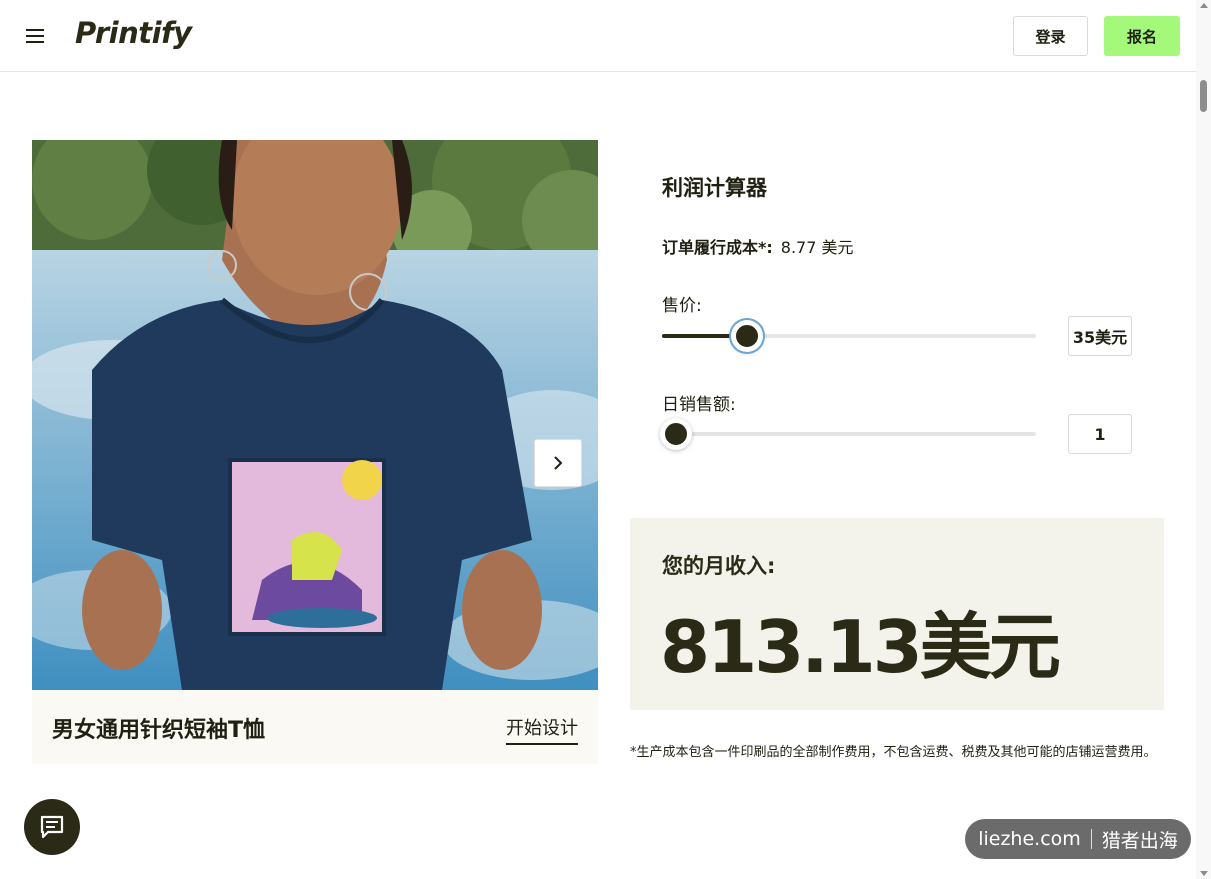 The image size is (1211, 879). I want to click on price-slider-fill, so click(697, 336).